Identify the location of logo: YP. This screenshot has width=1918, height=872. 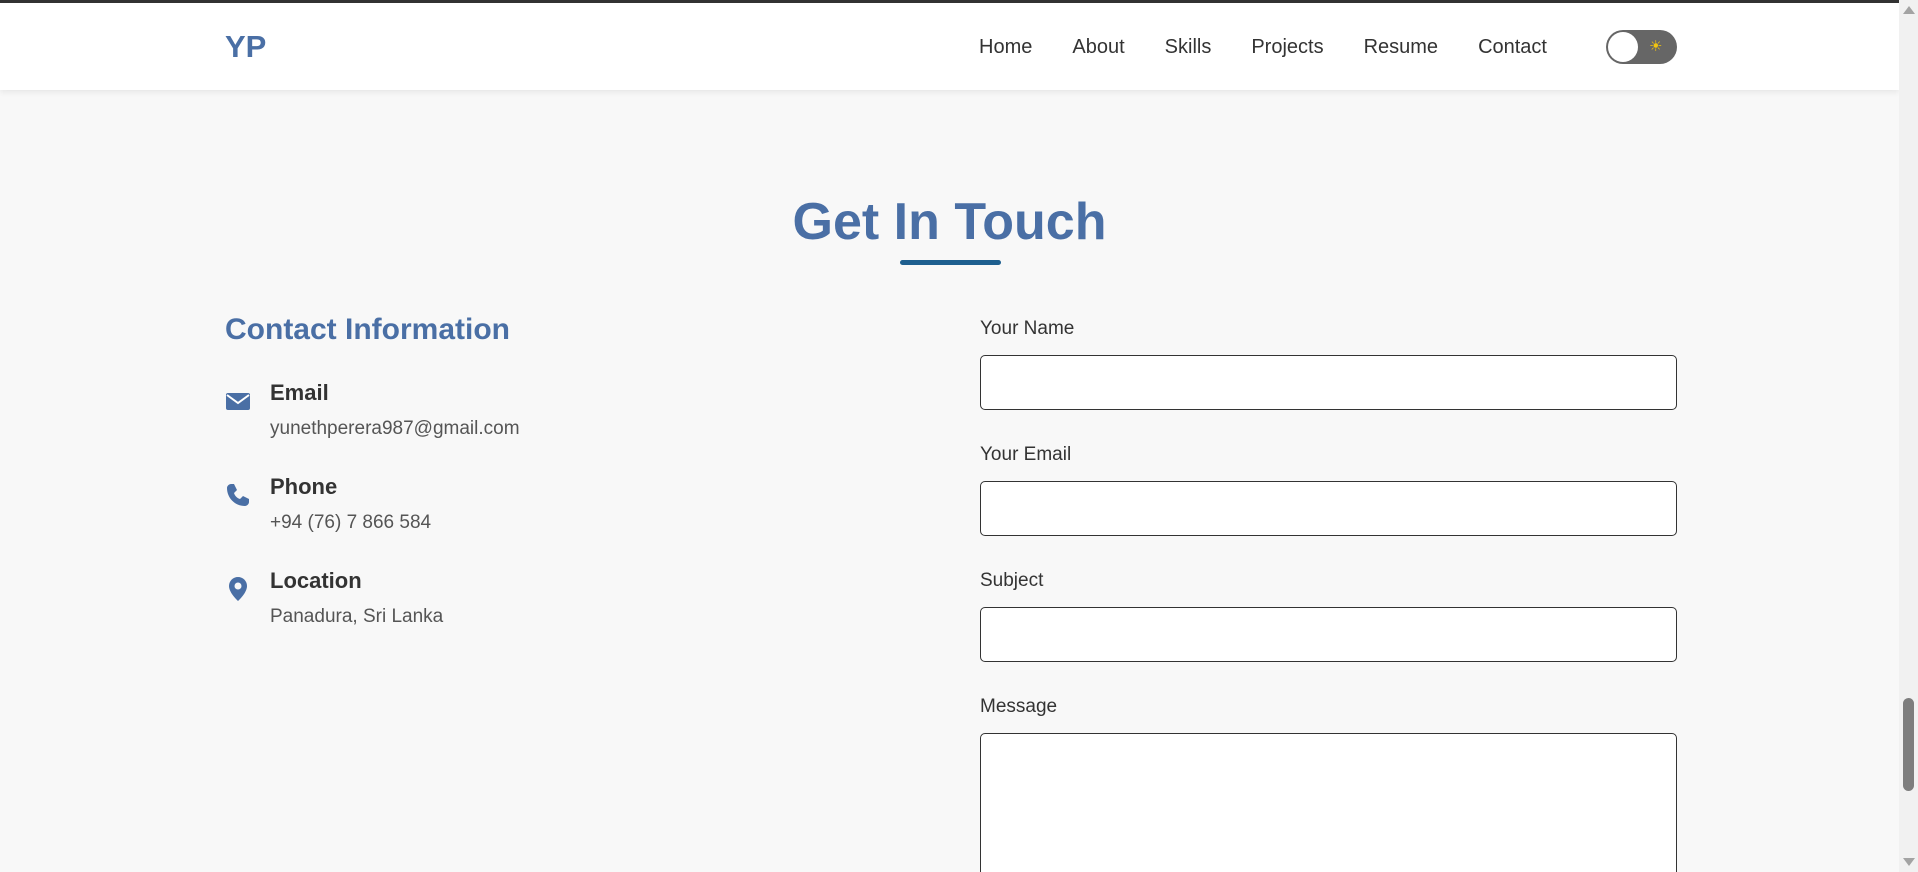
(245, 47).